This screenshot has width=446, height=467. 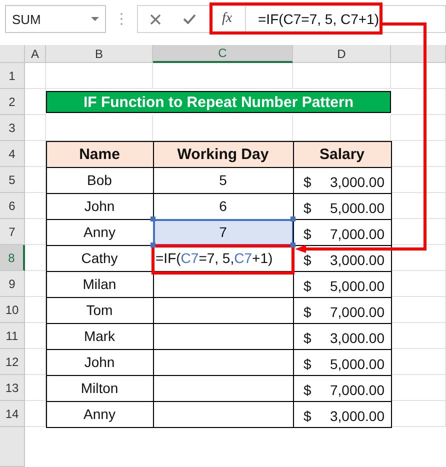 What do you see at coordinates (12, 447) in the screenshot?
I see `row-header-strip` at bounding box center [12, 447].